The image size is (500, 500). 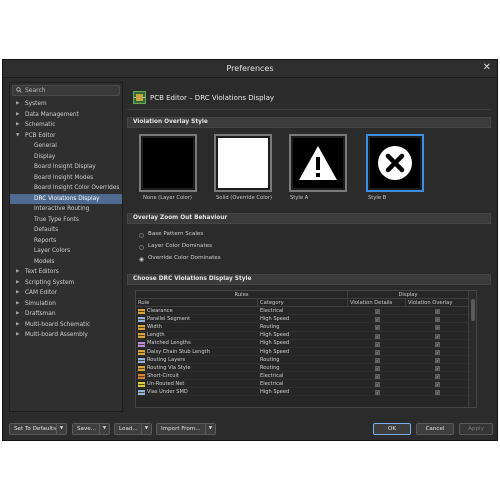 I want to click on details-column-header: Violation Details, so click(x=377, y=303).